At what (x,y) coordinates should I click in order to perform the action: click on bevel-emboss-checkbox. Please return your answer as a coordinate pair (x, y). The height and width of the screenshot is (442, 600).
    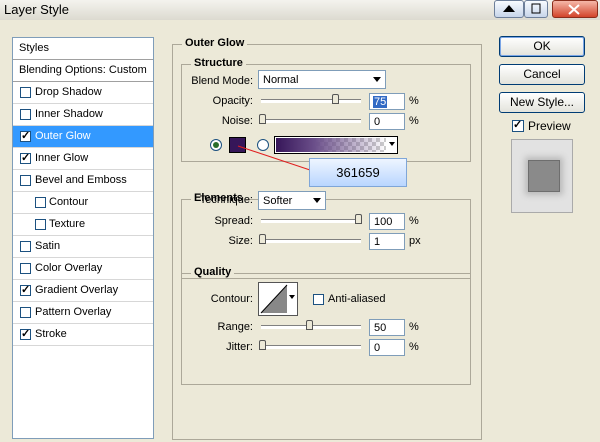
    Looking at the image, I should click on (25, 180).